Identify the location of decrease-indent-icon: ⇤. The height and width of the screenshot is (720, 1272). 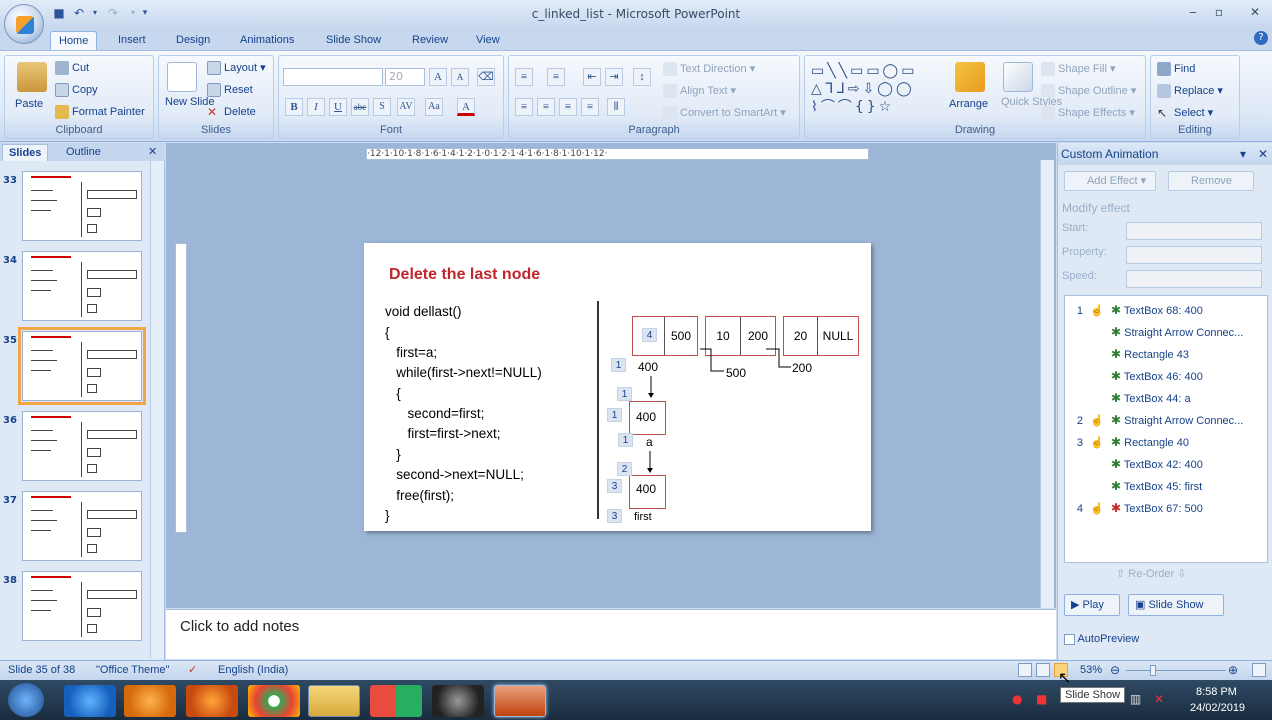
(592, 77).